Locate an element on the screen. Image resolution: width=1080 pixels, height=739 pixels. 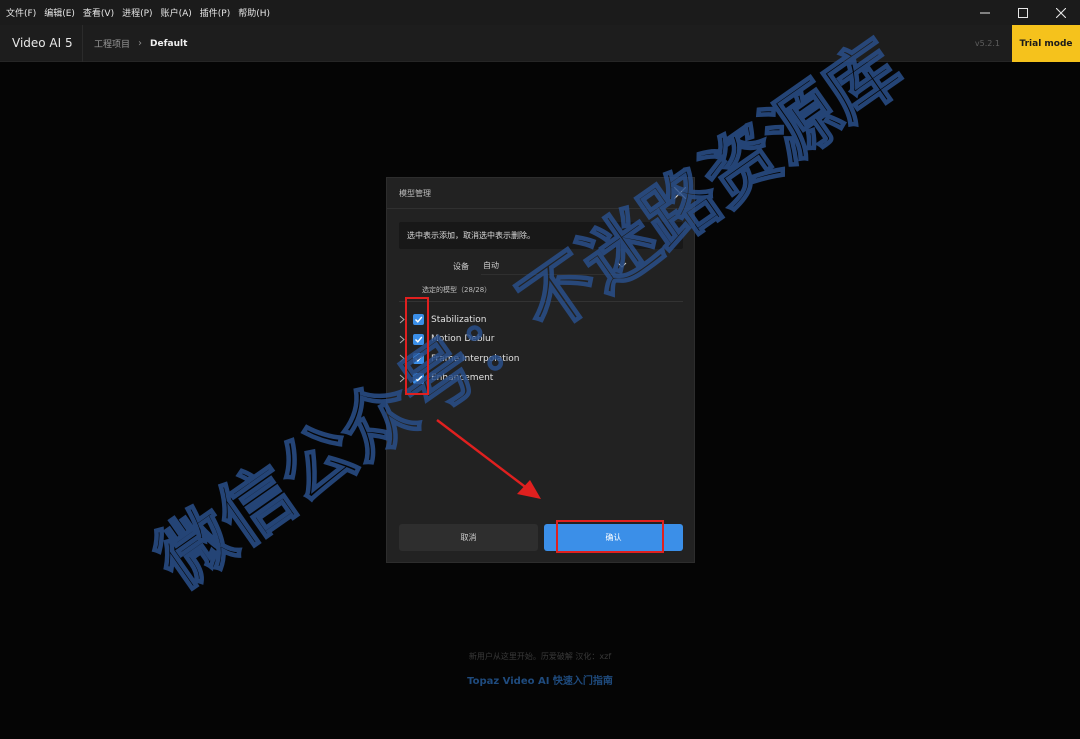
menu-view: 查看(V) is located at coordinates (98, 12).